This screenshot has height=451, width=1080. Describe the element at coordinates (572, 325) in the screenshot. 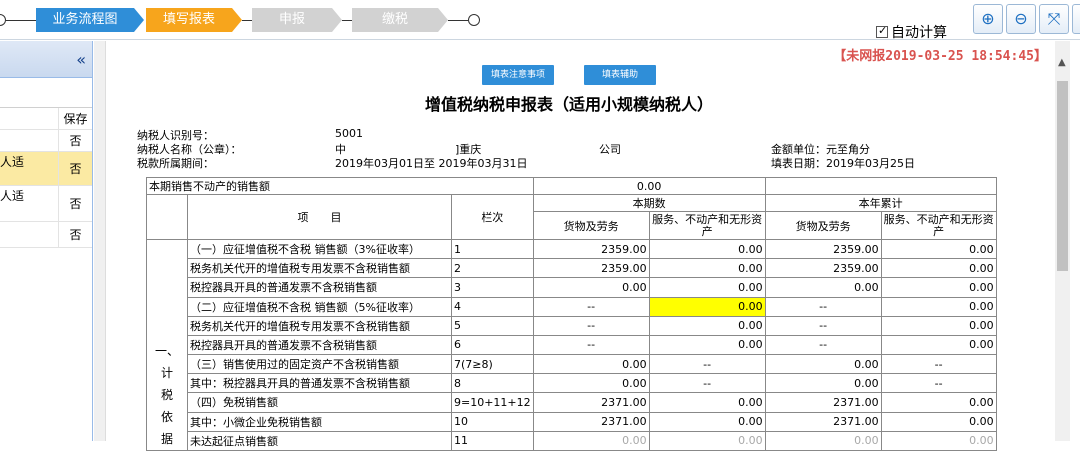

I see `table-row: 税务机关代开的增值税专用发票不含税销售额 5 -- 0.00 -- 0.00` at that location.